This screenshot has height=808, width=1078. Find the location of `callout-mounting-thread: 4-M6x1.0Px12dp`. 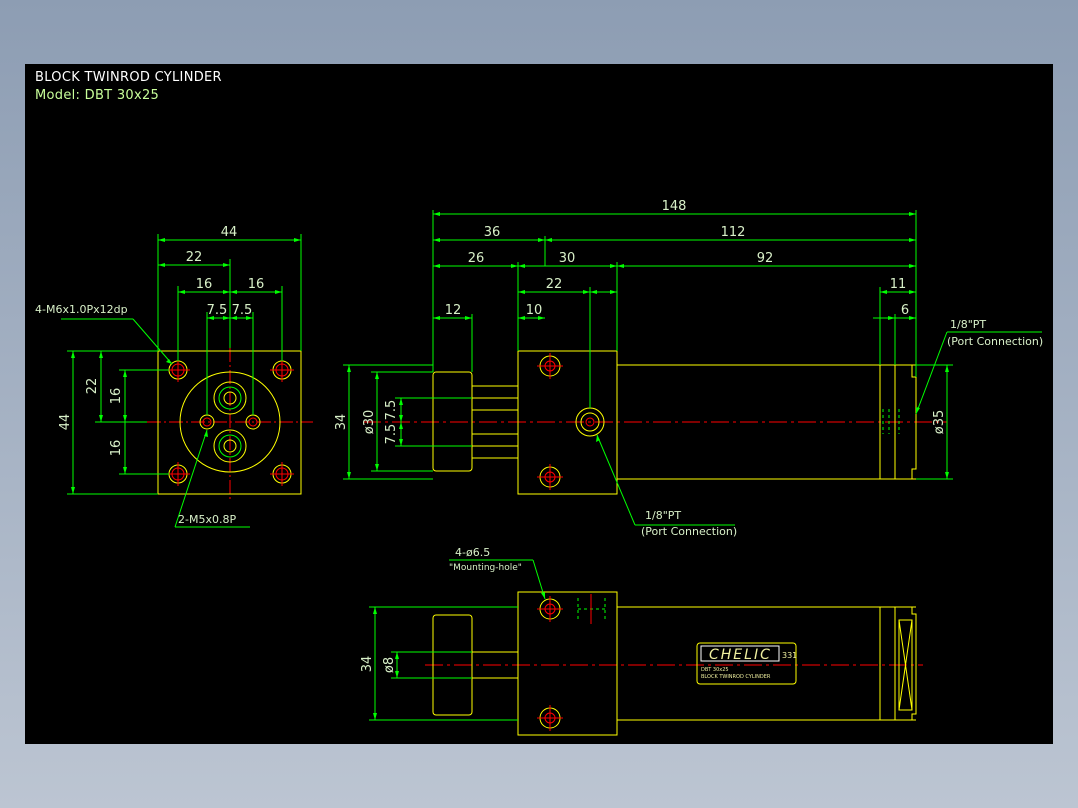

callout-mounting-thread: 4-M6x1.0Px12dp is located at coordinates (81, 309).